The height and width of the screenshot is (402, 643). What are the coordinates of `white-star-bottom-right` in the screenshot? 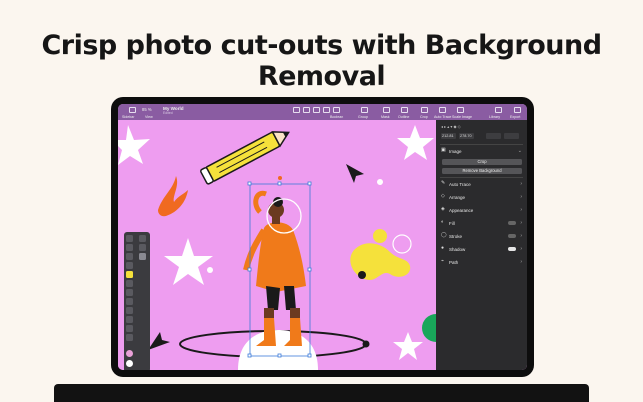 It's located at (408, 346).